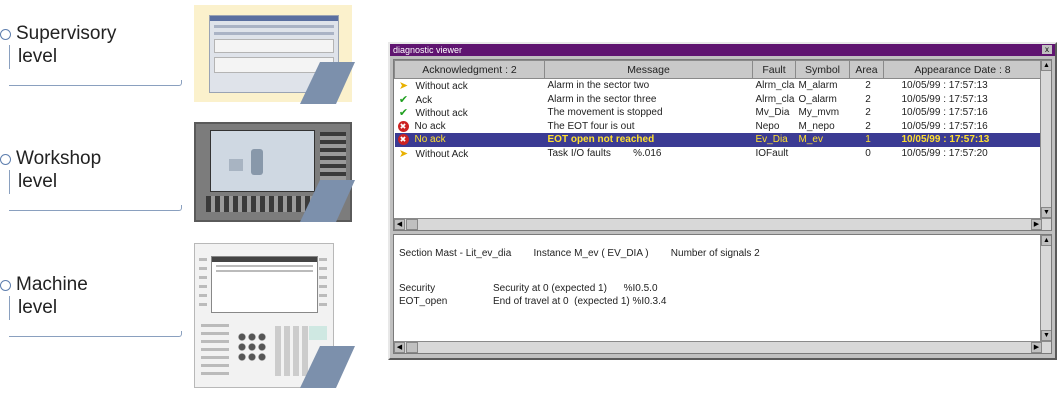 The height and width of the screenshot is (394, 1063). Describe the element at coordinates (469, 69) in the screenshot. I see `column-ack: Acknowledgment : 2` at that location.